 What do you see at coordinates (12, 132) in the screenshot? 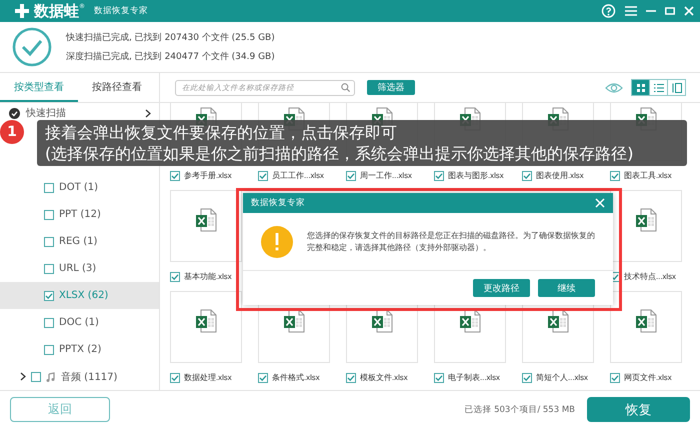
I see `step-number-badge: 1` at bounding box center [12, 132].